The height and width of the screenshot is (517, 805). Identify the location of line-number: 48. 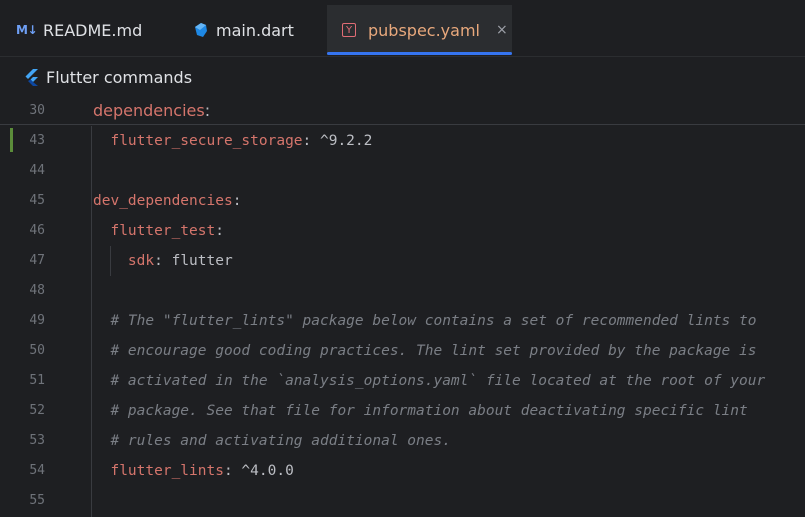
(37, 290).